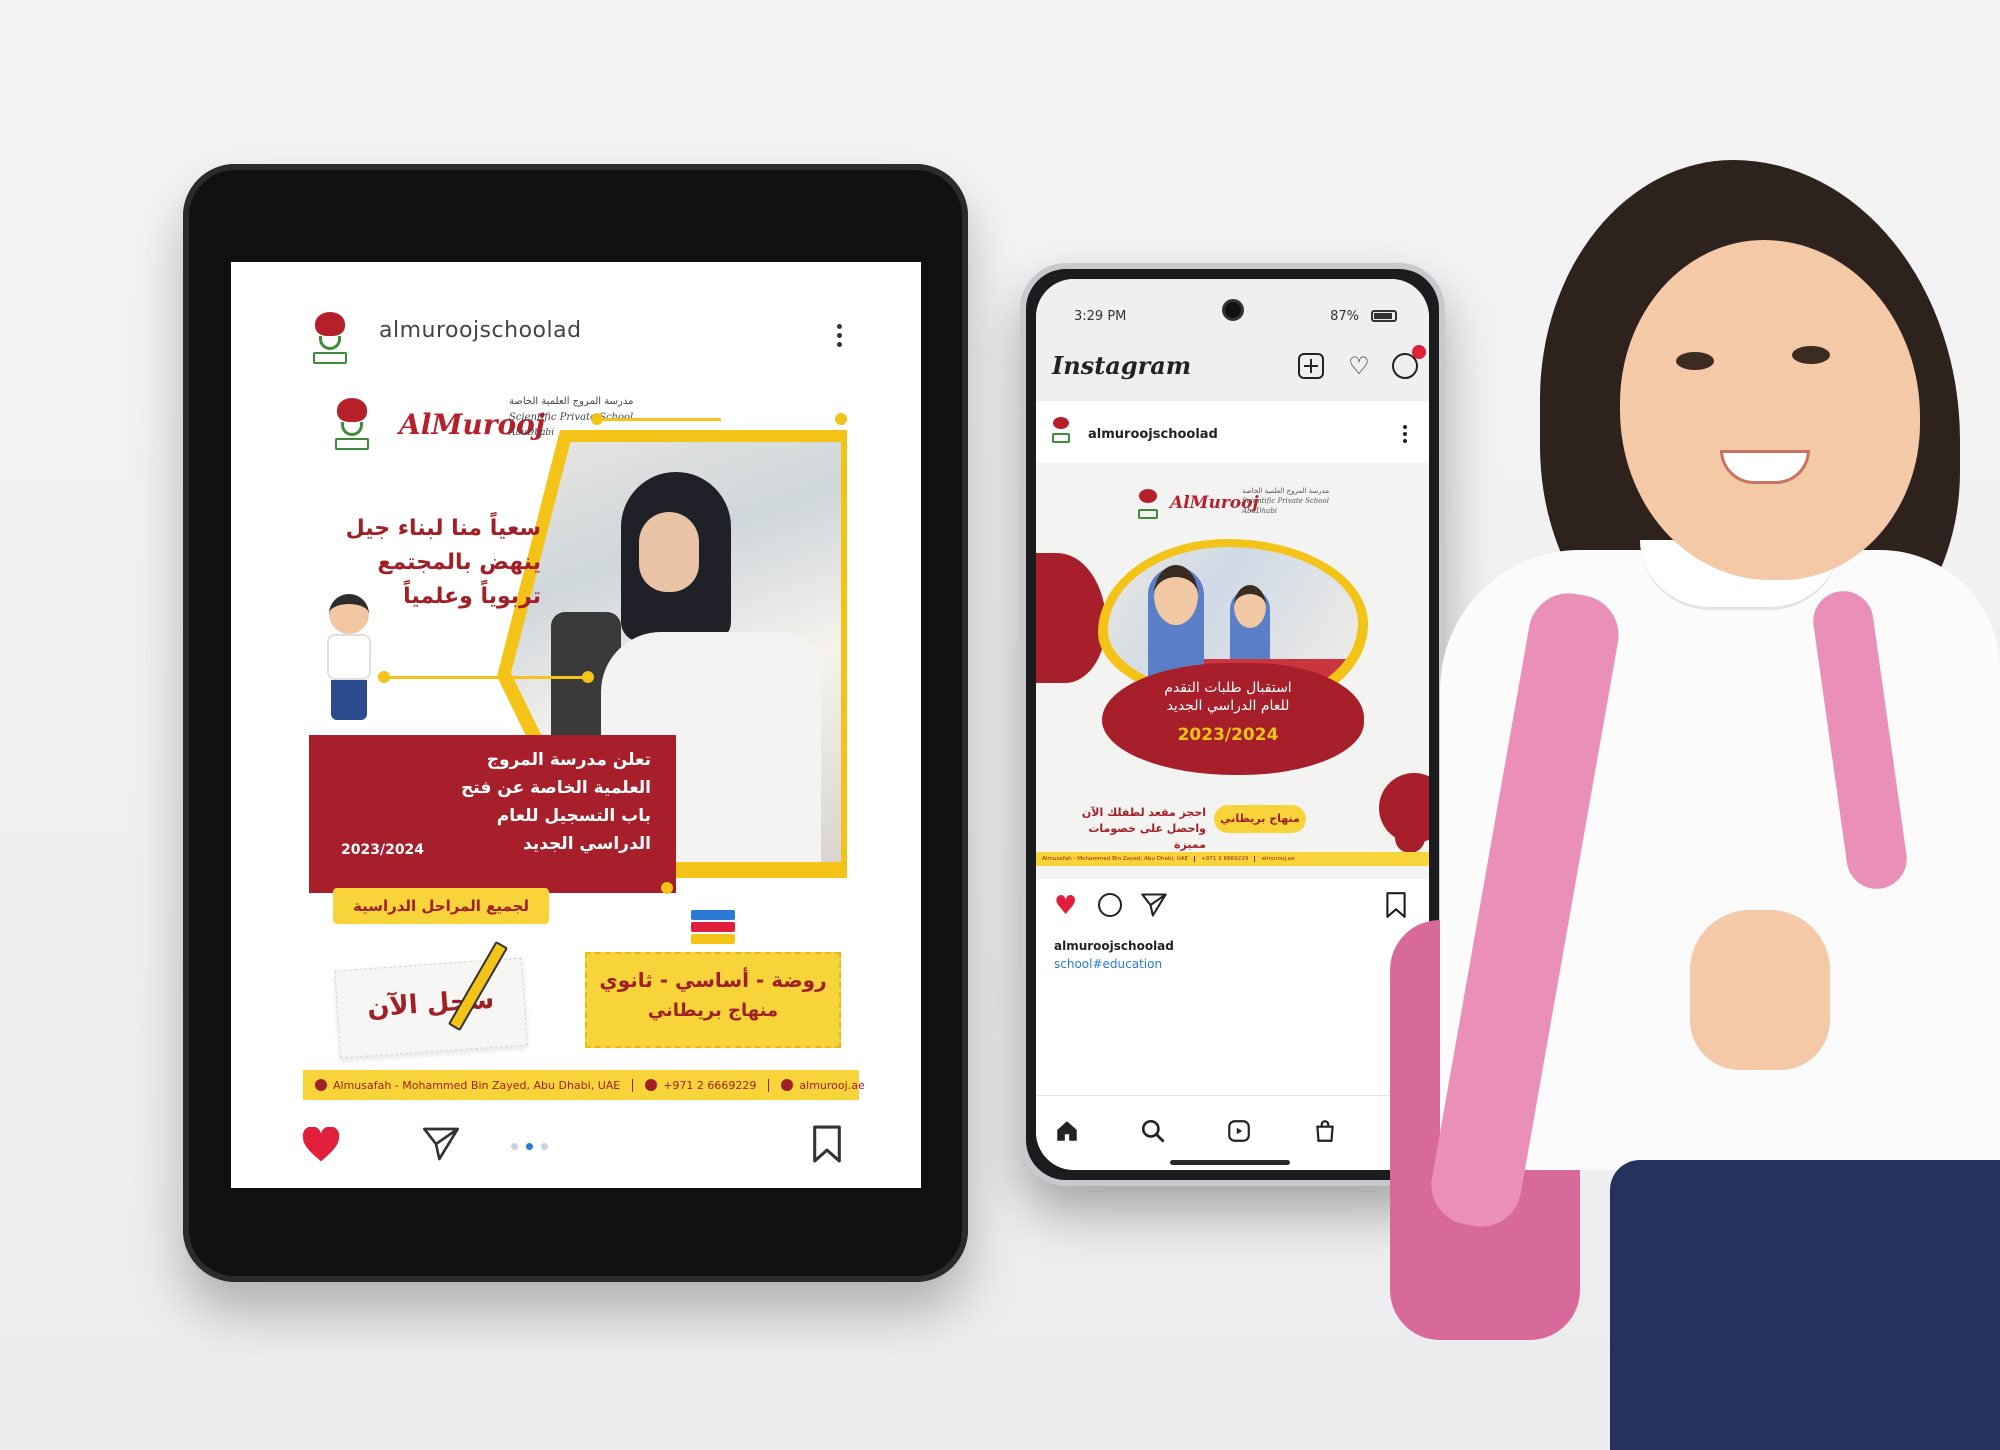  Describe the element at coordinates (529, 1146) in the screenshot. I see `carousel-dots` at that location.